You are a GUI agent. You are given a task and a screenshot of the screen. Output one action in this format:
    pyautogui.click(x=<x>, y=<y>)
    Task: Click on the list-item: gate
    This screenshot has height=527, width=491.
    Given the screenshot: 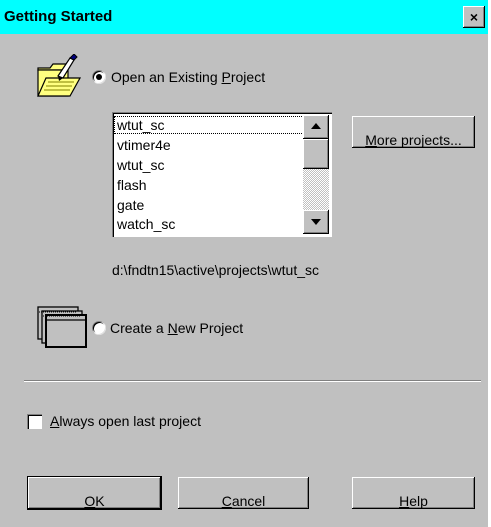 What is the action you would take?
    pyautogui.click(x=130, y=205)
    